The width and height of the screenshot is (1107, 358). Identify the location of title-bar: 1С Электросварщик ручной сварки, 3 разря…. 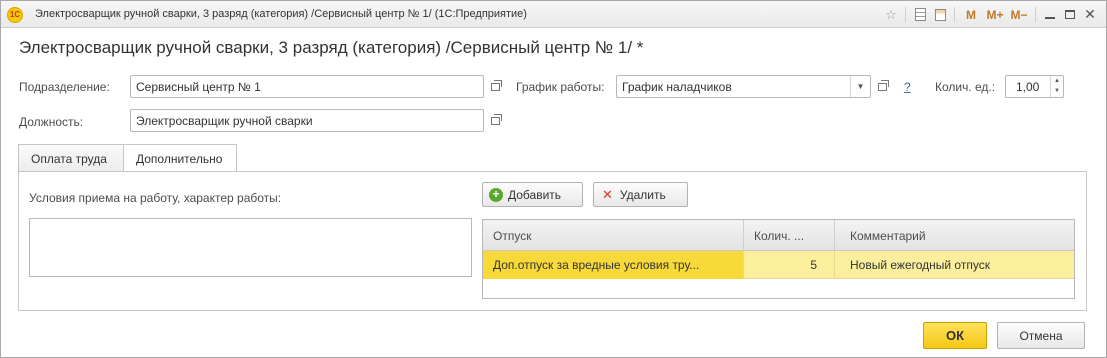
(553, 14).